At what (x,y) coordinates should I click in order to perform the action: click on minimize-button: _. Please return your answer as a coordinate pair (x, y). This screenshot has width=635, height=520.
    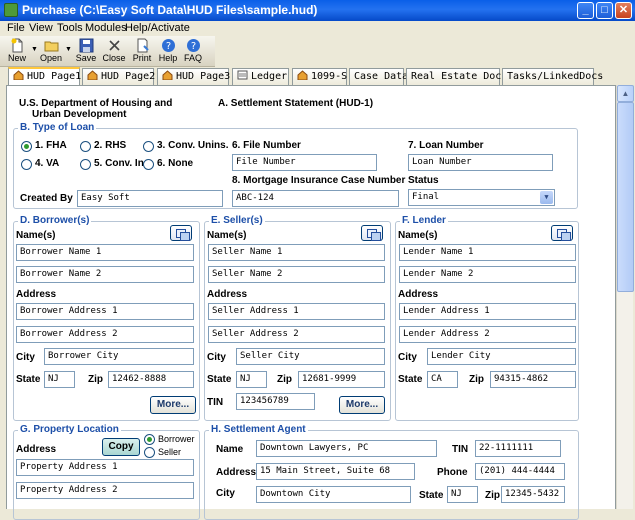
    Looking at the image, I should click on (585, 10).